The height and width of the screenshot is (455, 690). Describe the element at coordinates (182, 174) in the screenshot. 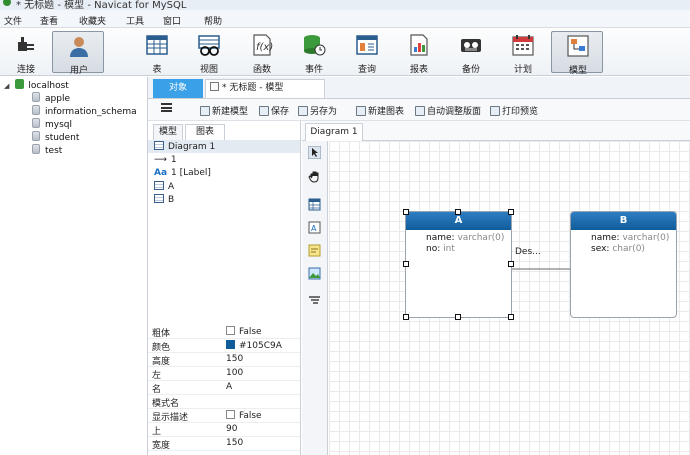

I see `diagram-item-label: Aa 1 [Label]` at that location.